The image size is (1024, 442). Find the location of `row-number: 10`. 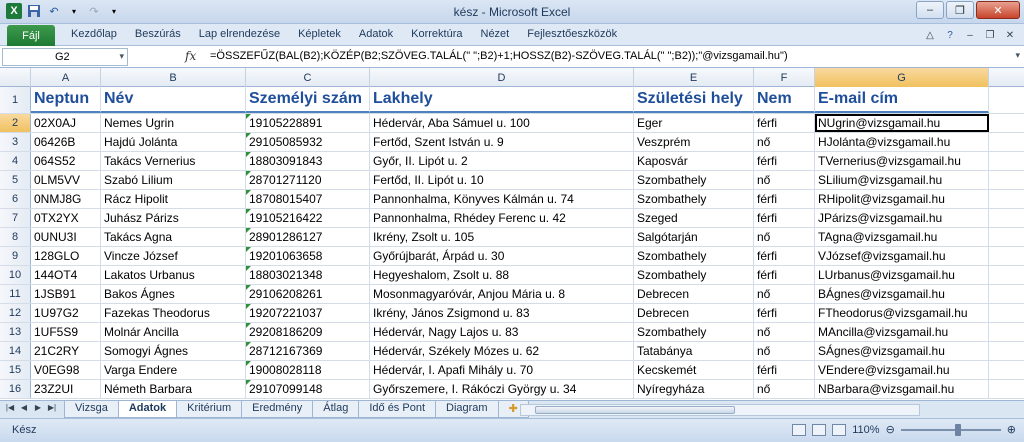

row-number: 10 is located at coordinates (15, 275).